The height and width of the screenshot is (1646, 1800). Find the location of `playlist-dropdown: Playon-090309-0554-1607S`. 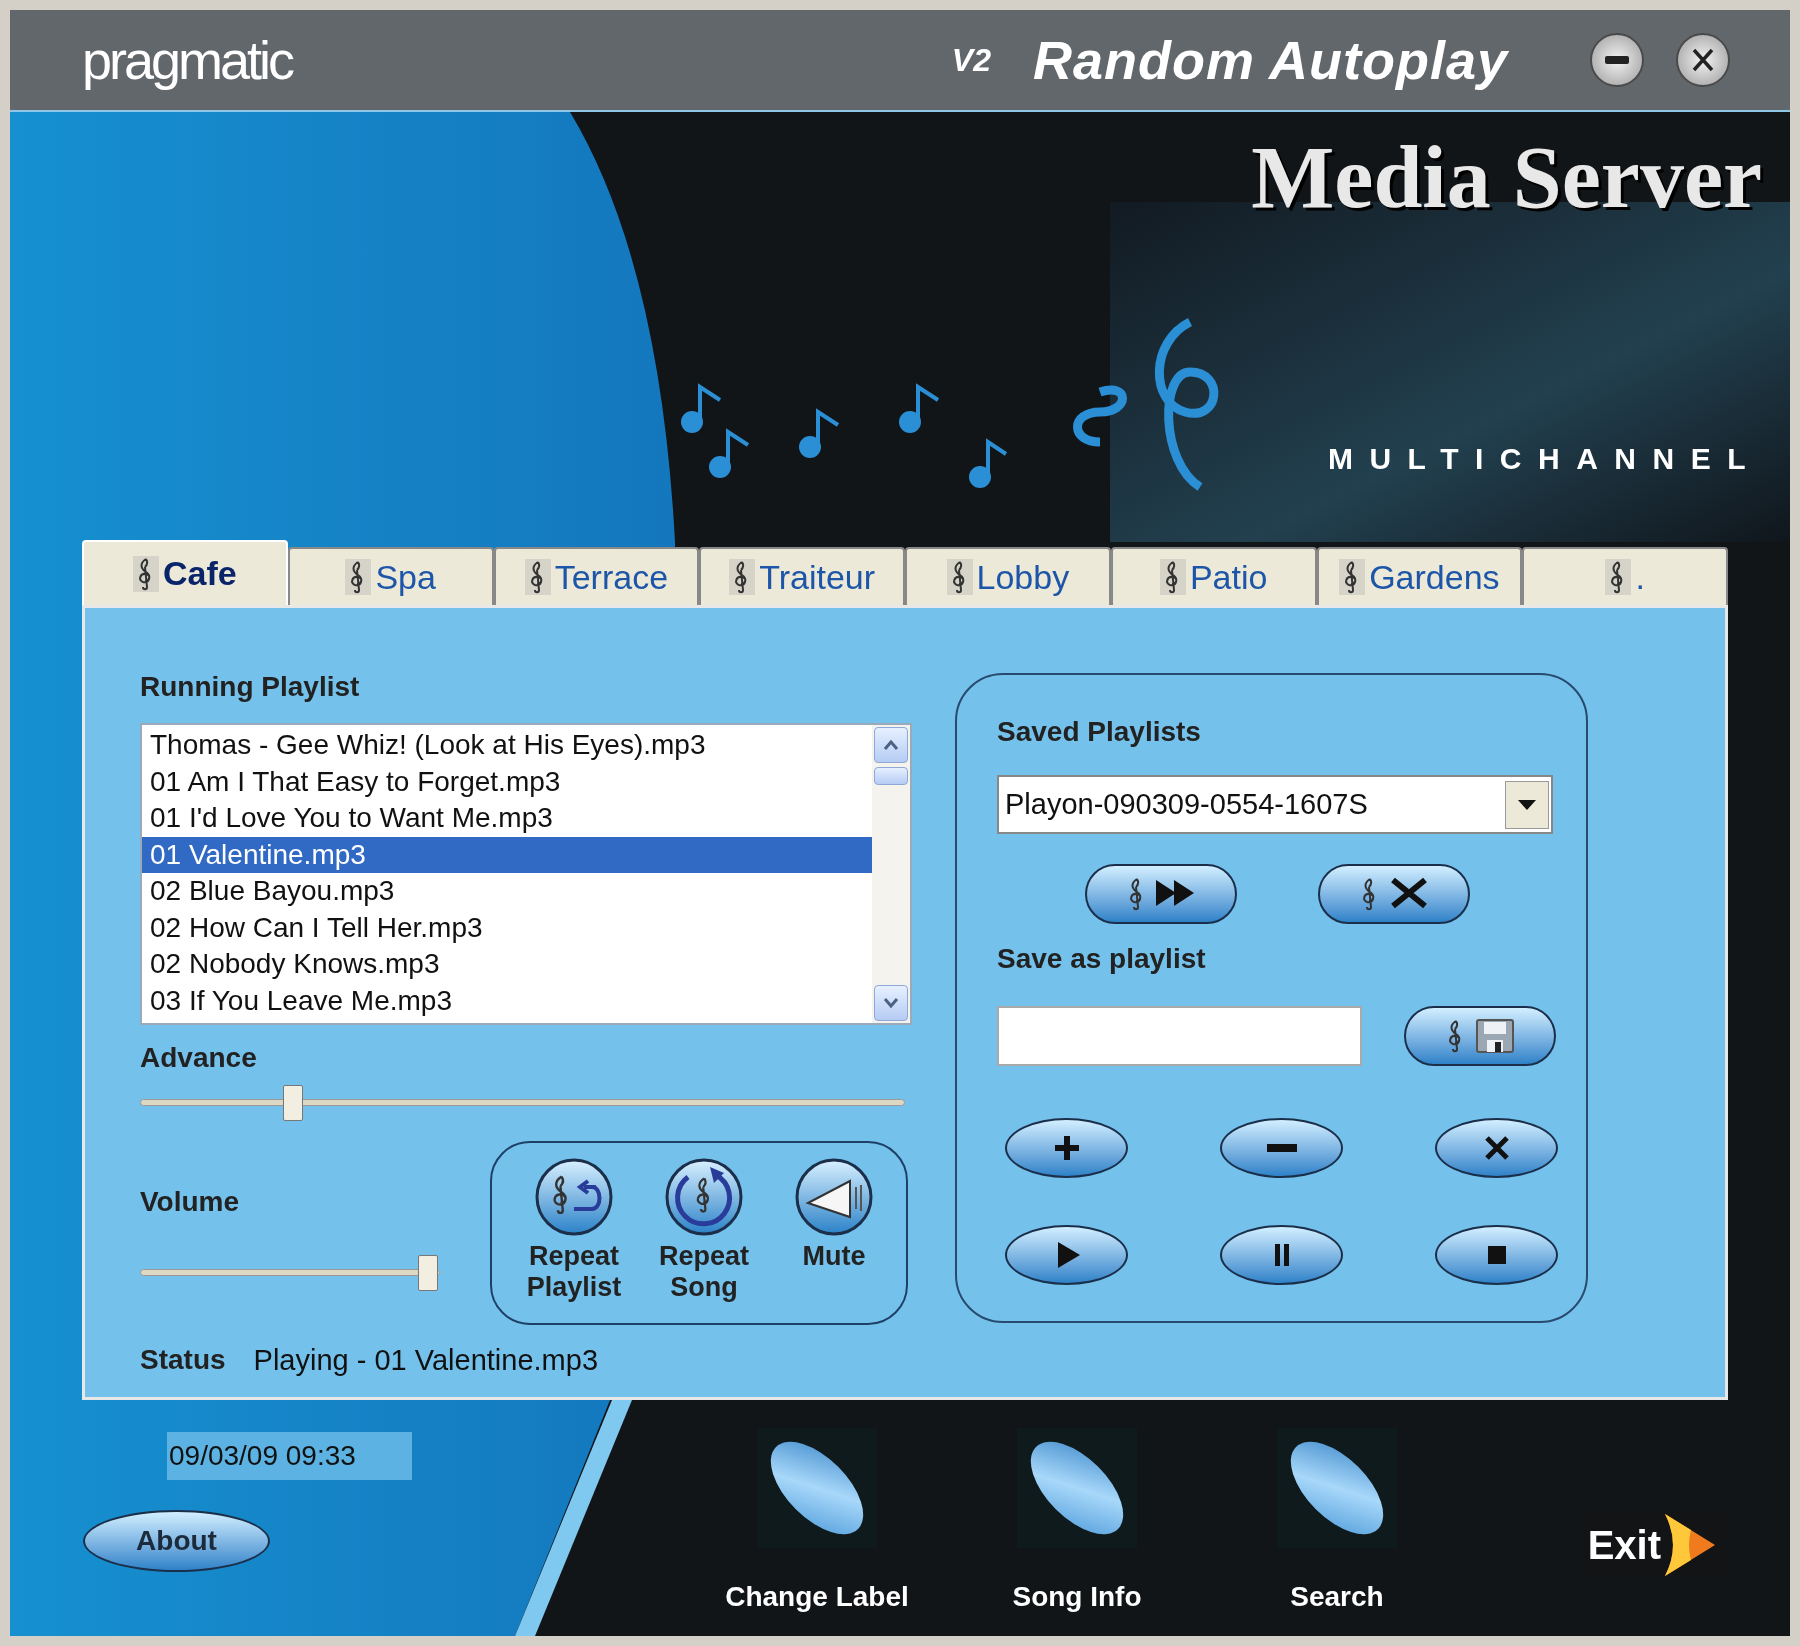

playlist-dropdown: Playon-090309-0554-1607S is located at coordinates (1275, 804).